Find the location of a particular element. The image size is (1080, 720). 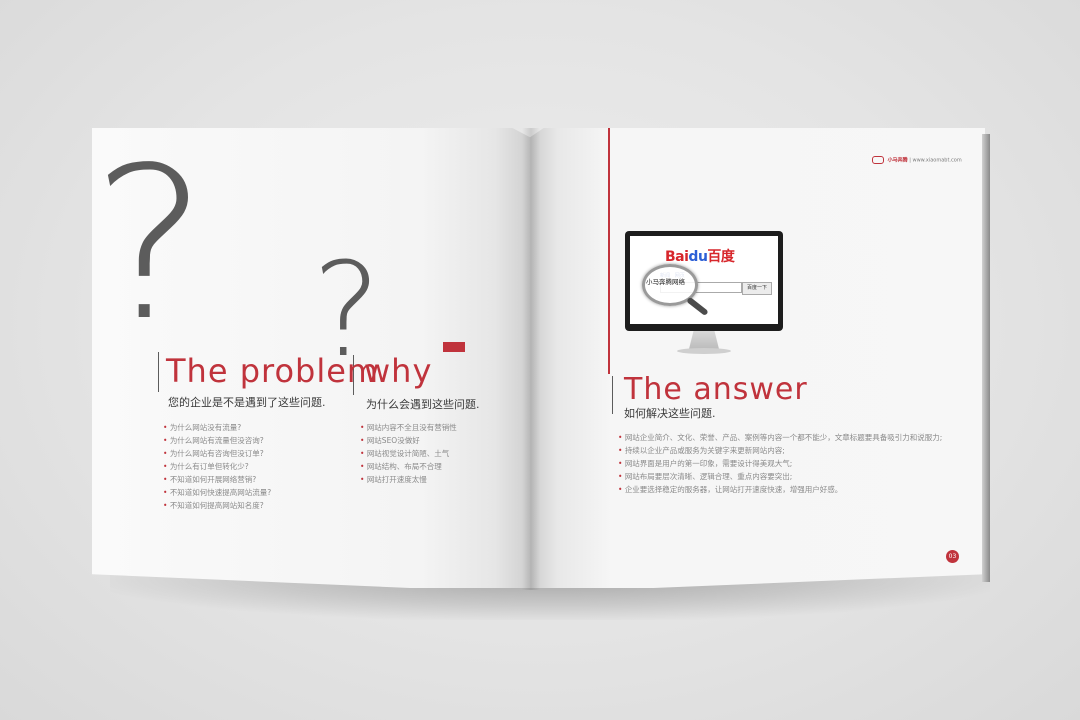

spine-shadow is located at coordinates (531, 359).